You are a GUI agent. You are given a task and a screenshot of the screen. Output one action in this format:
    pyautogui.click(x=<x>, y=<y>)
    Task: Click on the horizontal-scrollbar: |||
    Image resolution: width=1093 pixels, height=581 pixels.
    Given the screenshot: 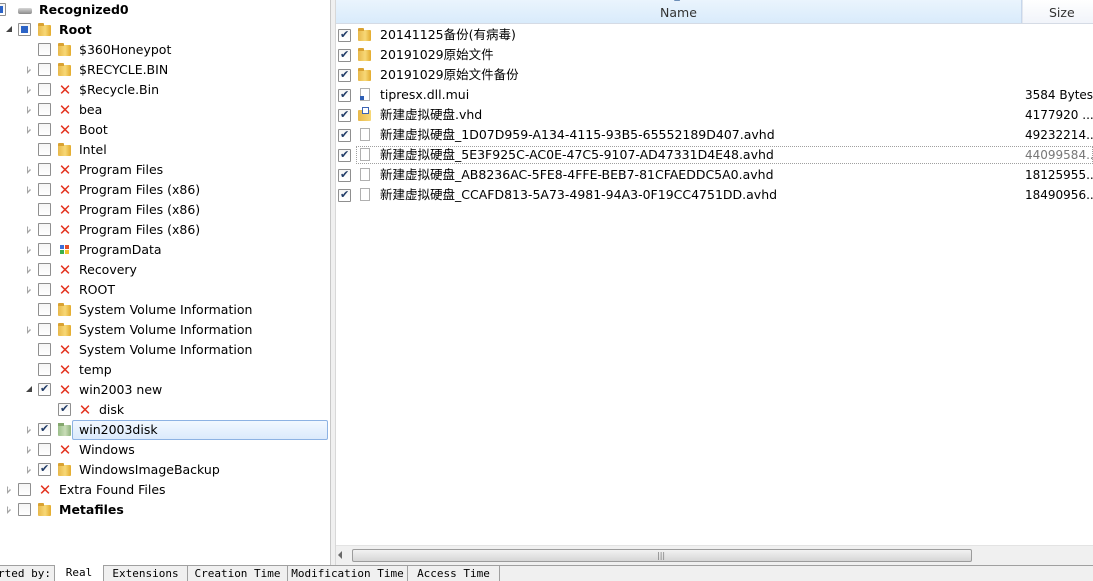 What is the action you would take?
    pyautogui.click(x=714, y=555)
    